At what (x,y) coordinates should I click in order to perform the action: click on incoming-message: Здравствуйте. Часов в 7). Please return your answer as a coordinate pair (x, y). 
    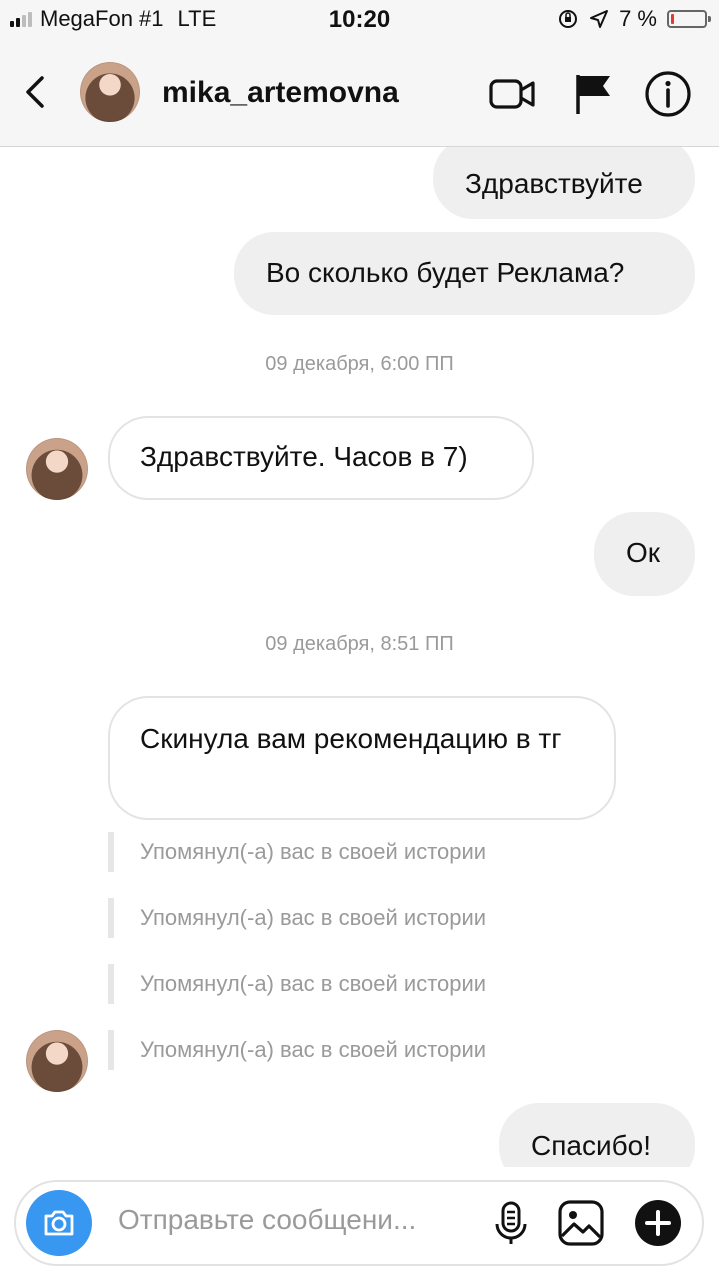
    Looking at the image, I should click on (321, 458).